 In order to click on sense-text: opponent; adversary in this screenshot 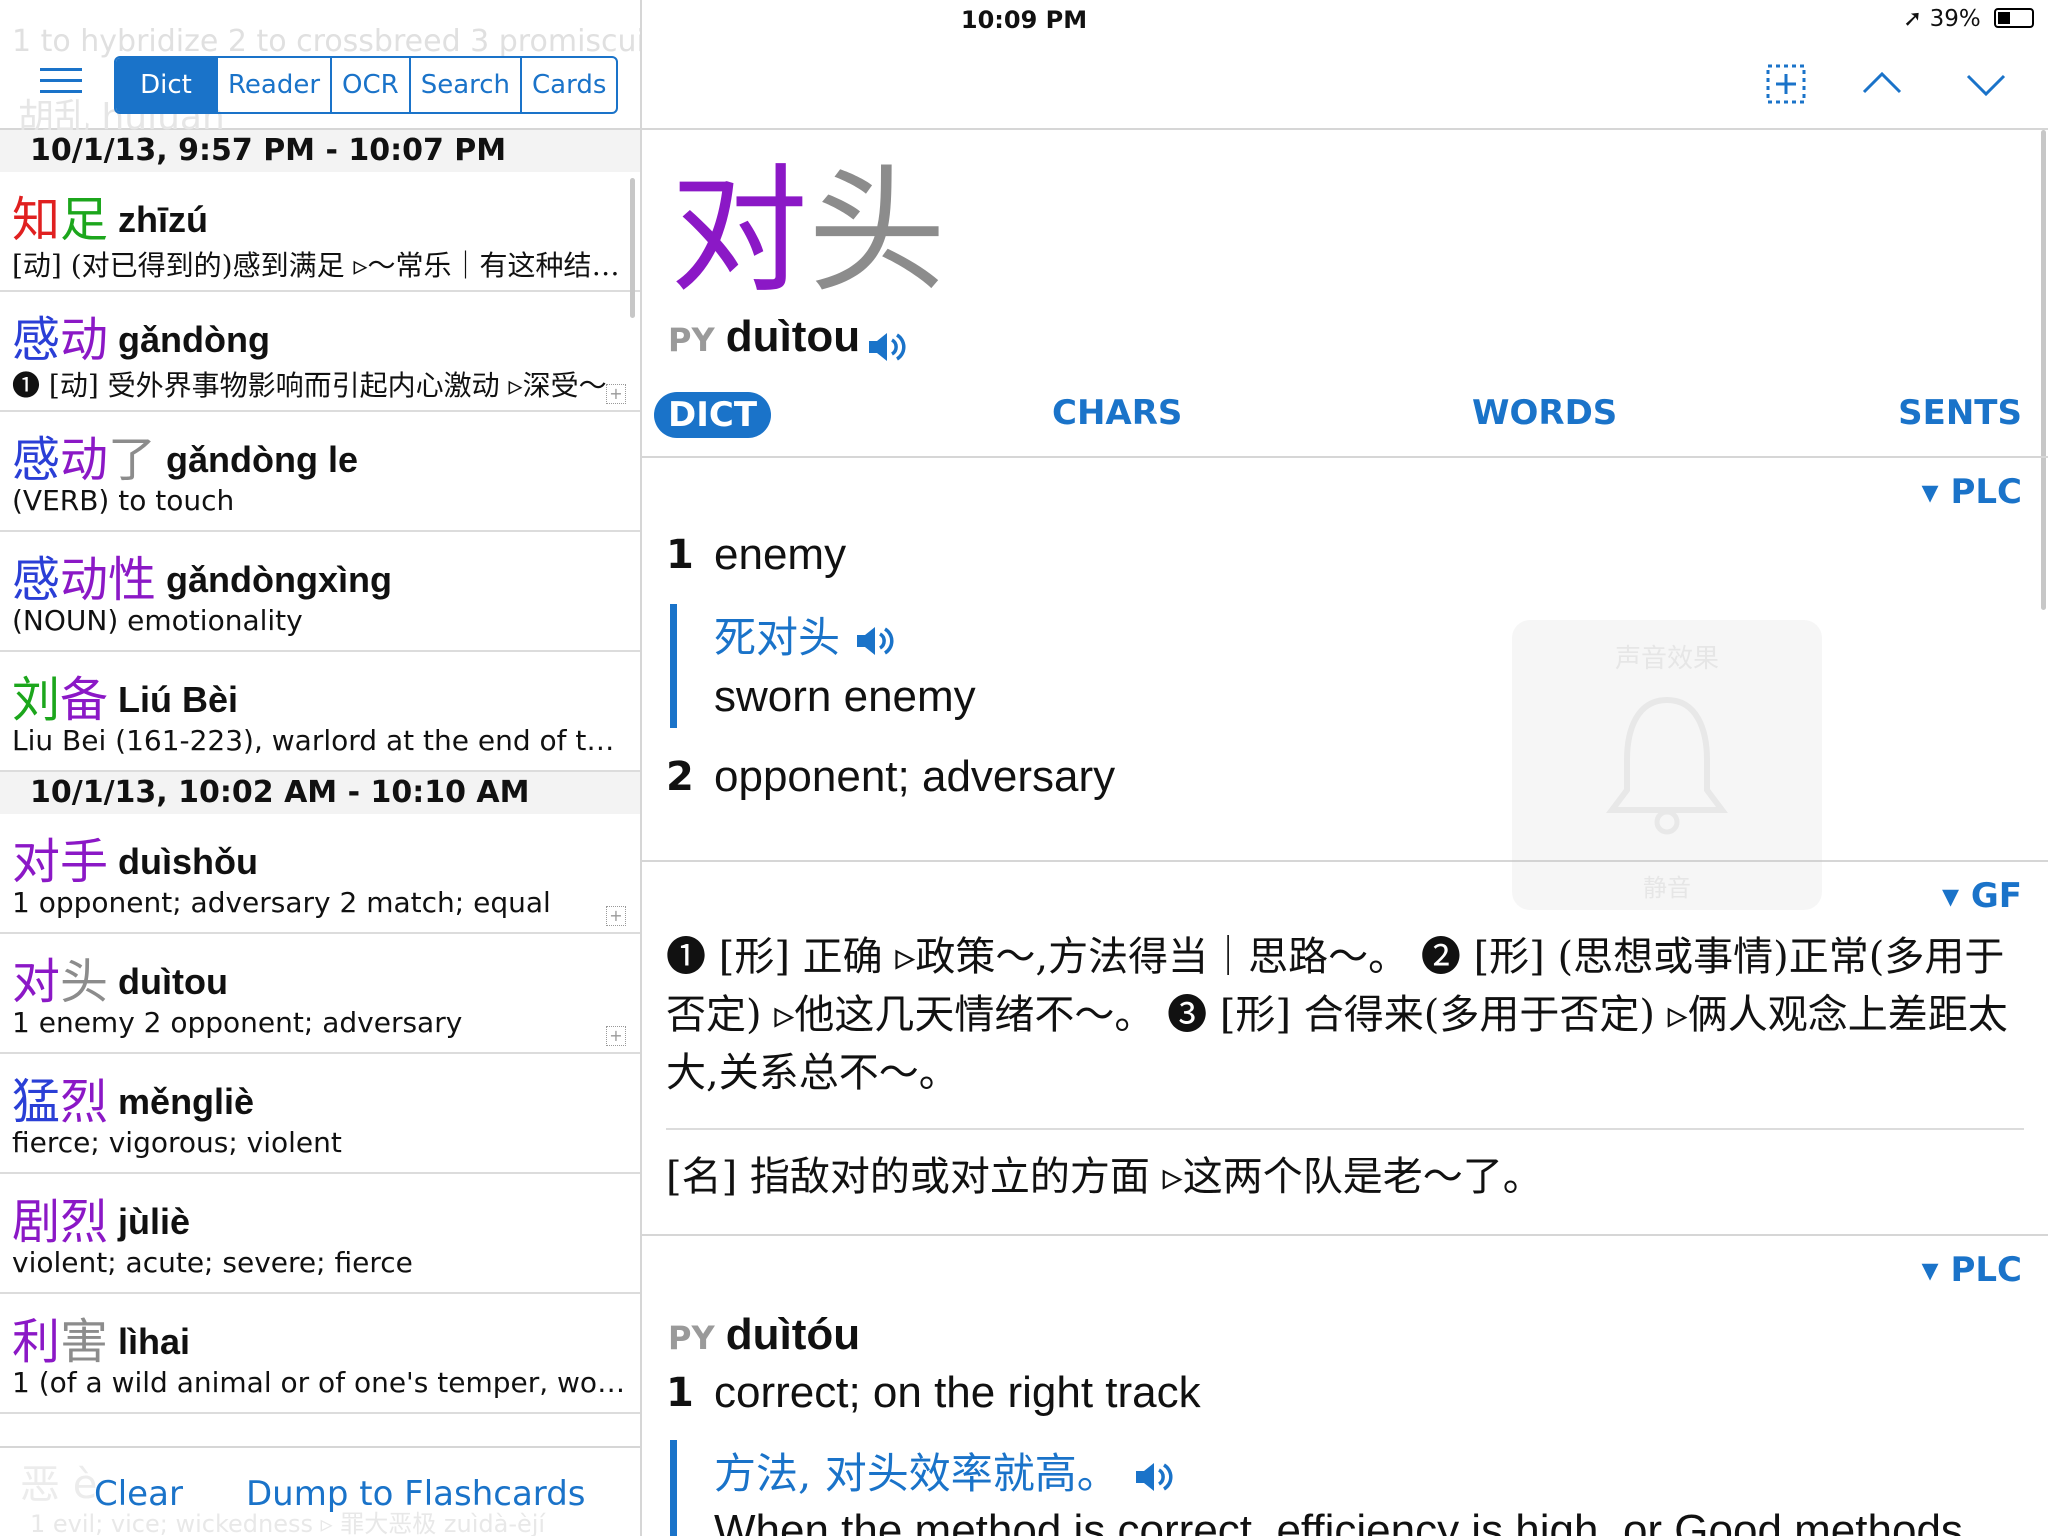, I will do `click(915, 776)`.